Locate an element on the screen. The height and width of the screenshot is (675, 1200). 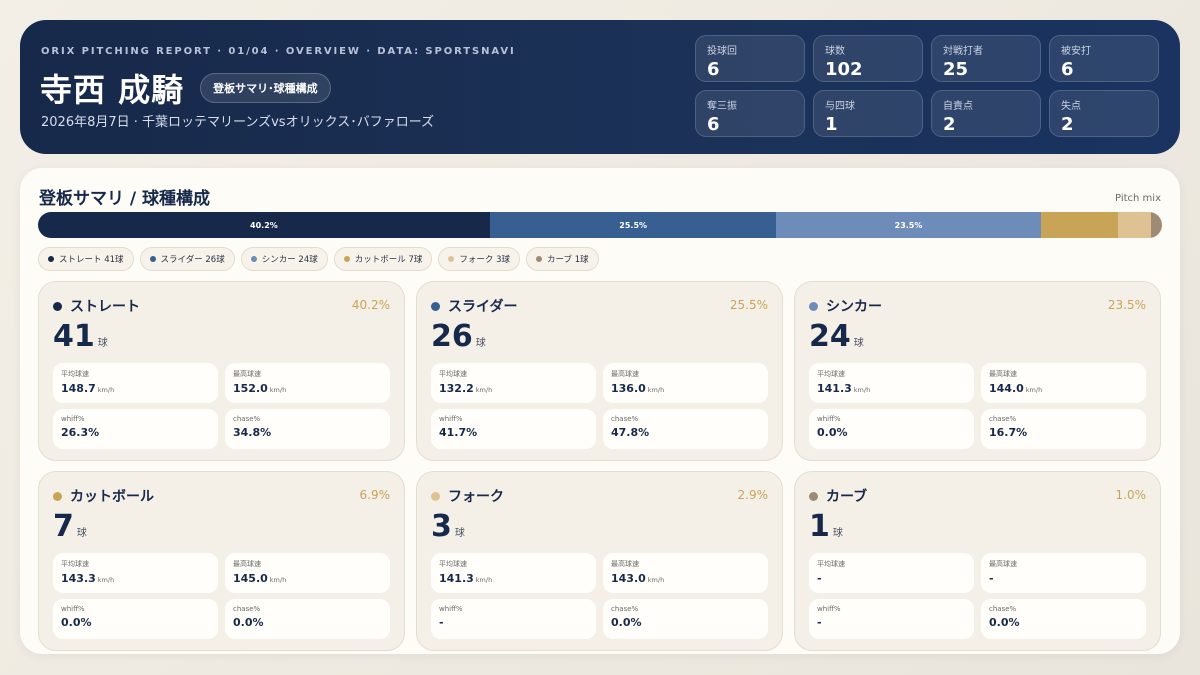
avg-speed-value: 148.7 is located at coordinates (78, 388).